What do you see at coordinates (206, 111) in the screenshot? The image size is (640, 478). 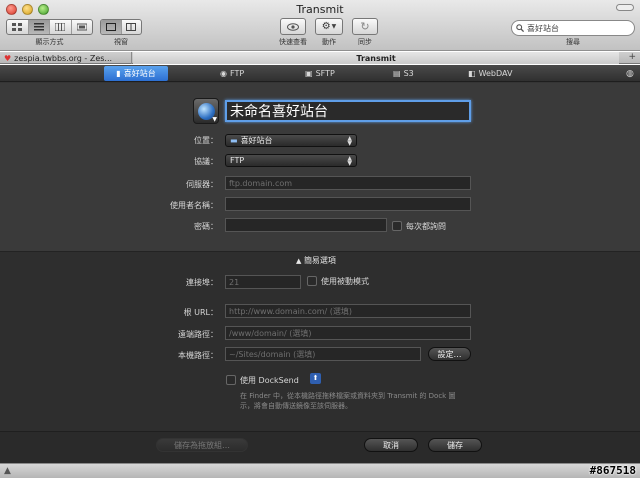 I see `site-icon-picker: ▼` at bounding box center [206, 111].